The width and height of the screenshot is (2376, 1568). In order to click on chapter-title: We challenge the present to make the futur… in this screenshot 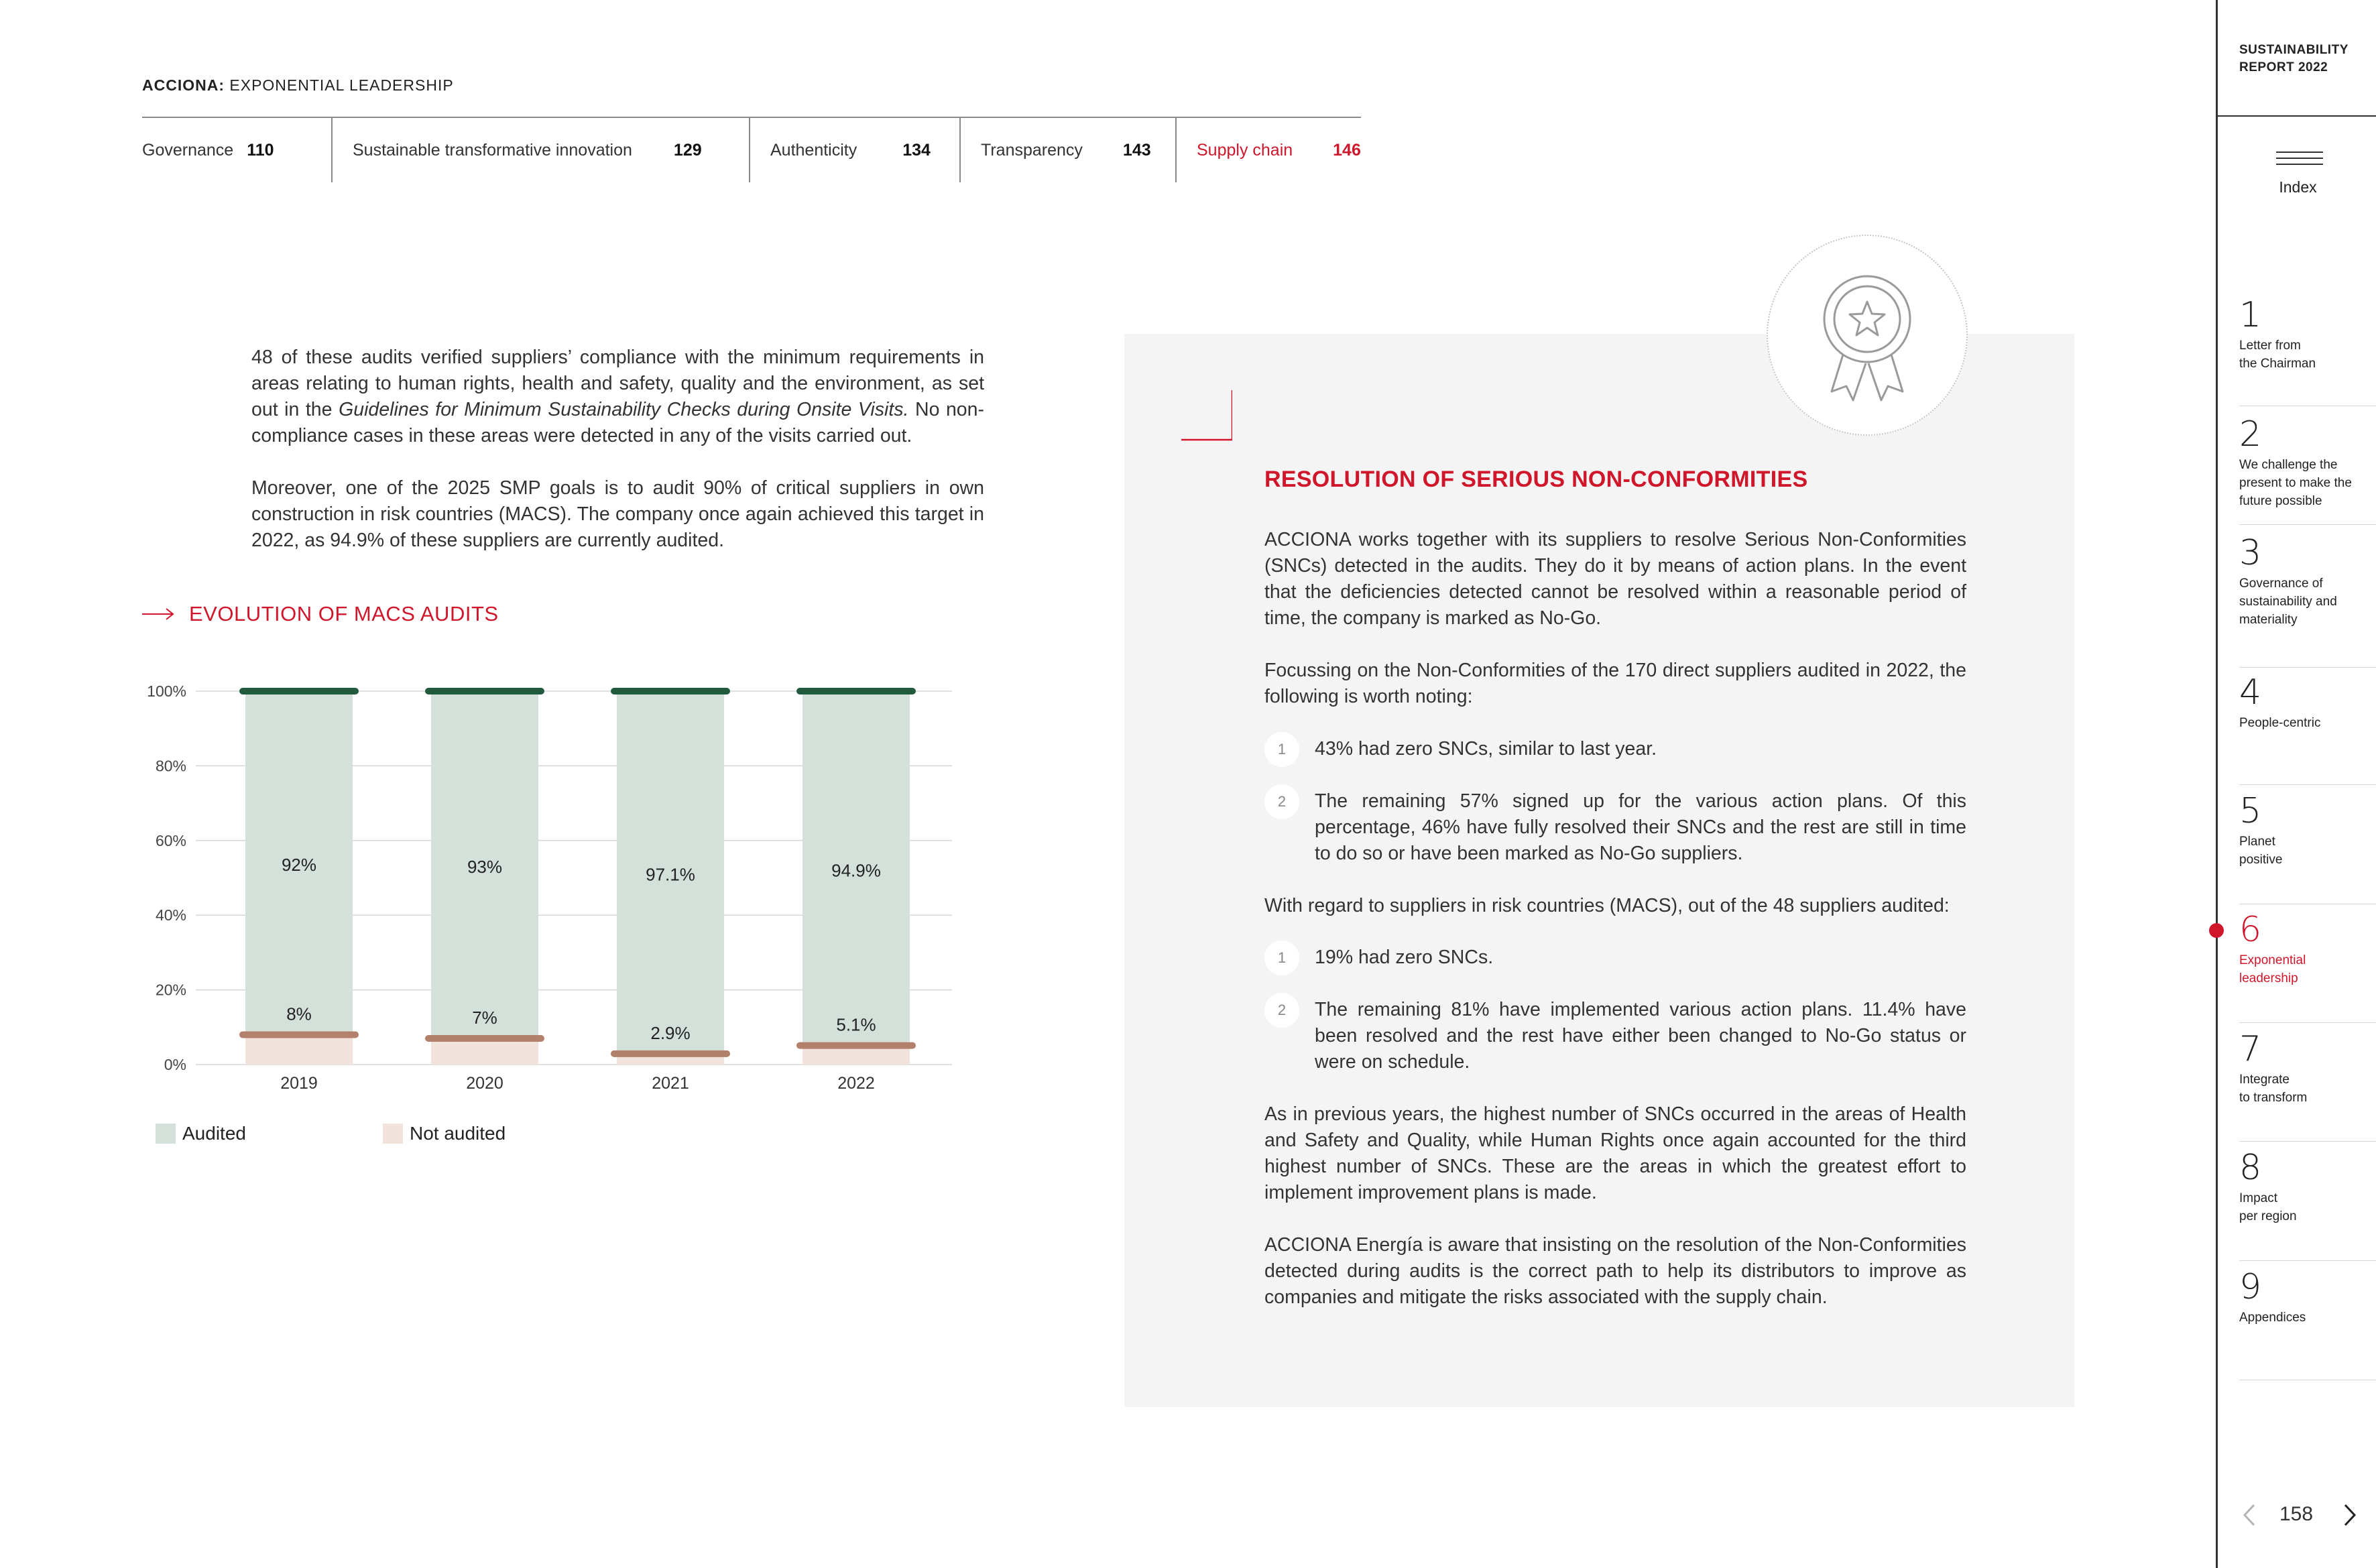, I will do `click(2295, 483)`.